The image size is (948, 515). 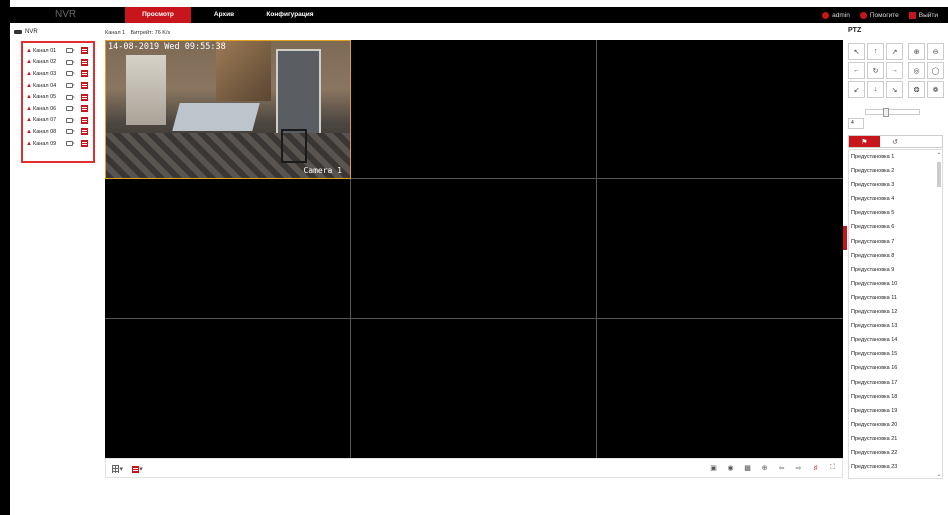 What do you see at coordinates (836, 15) in the screenshot?
I see `user-menu: admin` at bounding box center [836, 15].